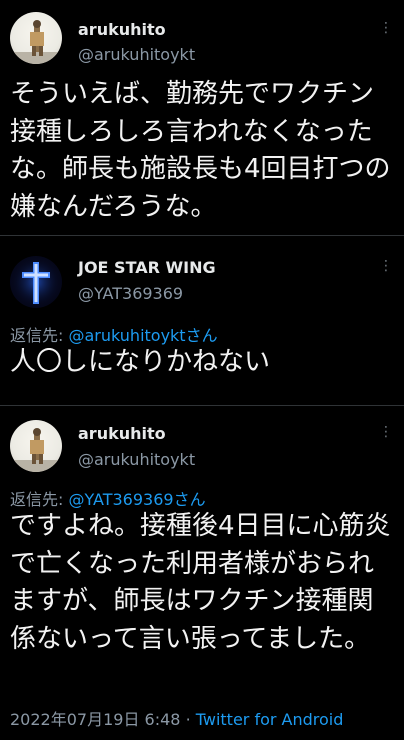 The width and height of the screenshot is (404, 740). I want to click on author-name: JOE STAR WING, so click(147, 267).